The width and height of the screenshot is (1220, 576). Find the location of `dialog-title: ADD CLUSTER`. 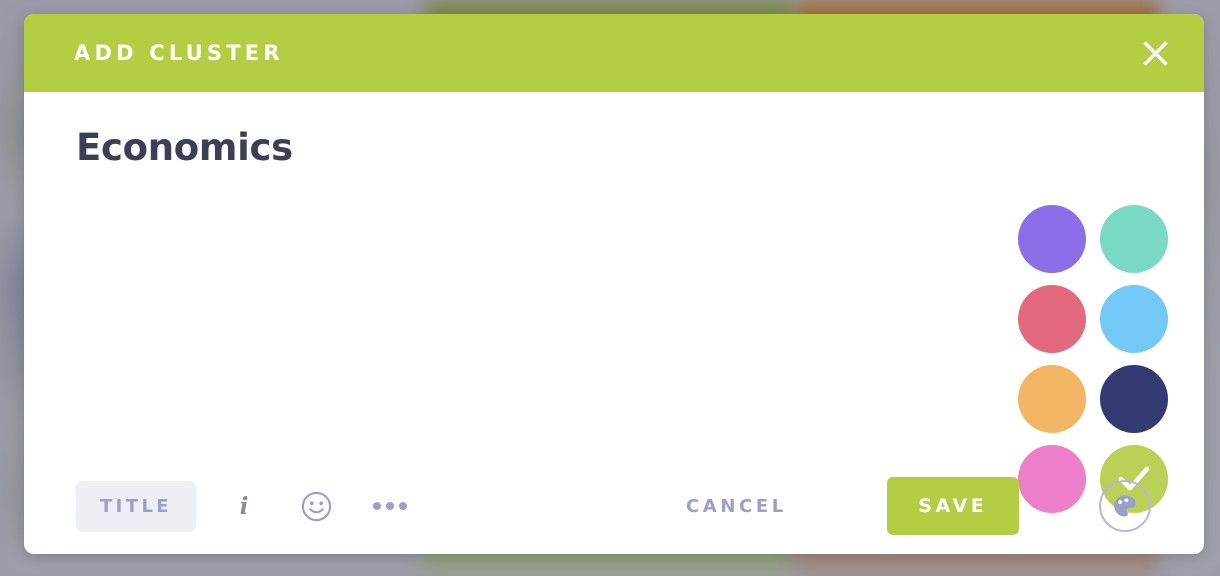

dialog-title: ADD CLUSTER is located at coordinates (179, 53).